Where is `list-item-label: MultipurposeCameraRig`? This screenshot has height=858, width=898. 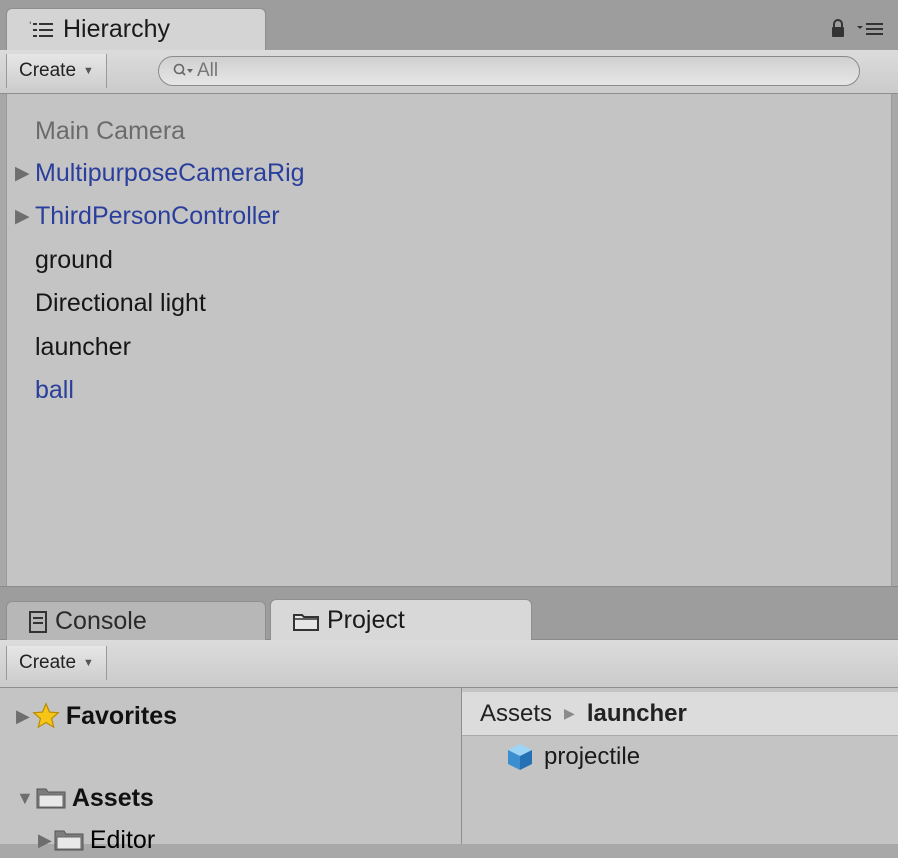 list-item-label: MultipurposeCameraRig is located at coordinates (170, 172).